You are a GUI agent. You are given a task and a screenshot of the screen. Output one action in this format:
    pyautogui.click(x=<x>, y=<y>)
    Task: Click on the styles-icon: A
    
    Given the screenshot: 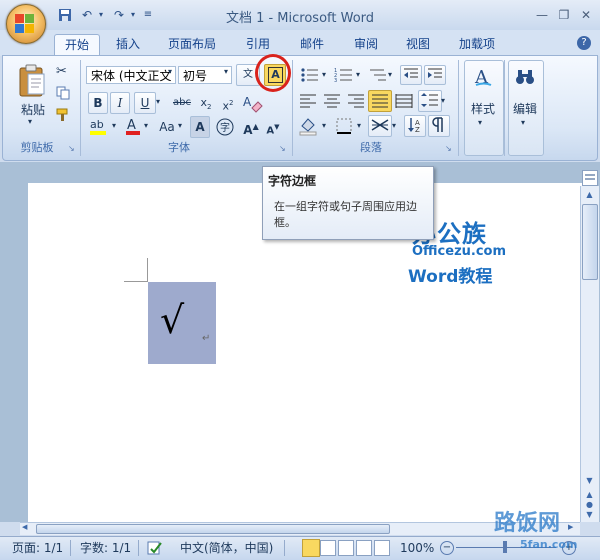 What is the action you would take?
    pyautogui.click(x=483, y=77)
    